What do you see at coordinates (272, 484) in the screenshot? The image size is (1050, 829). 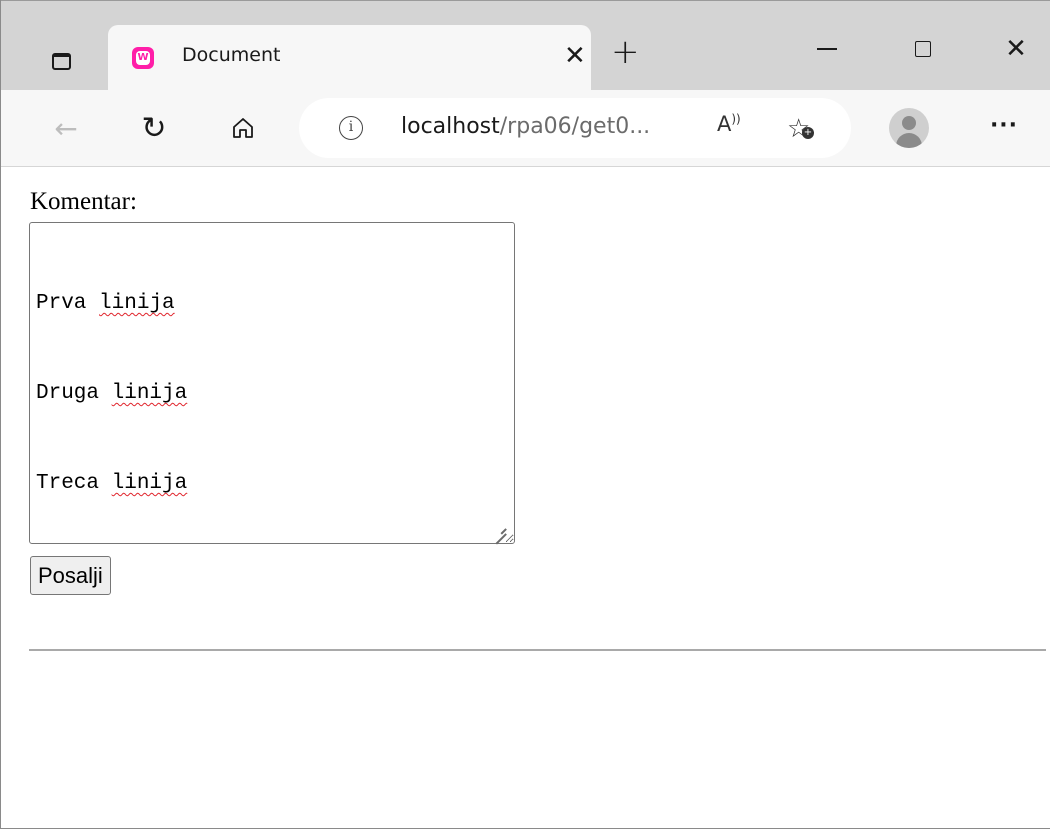 I see `textarea-line: Treca linija` at bounding box center [272, 484].